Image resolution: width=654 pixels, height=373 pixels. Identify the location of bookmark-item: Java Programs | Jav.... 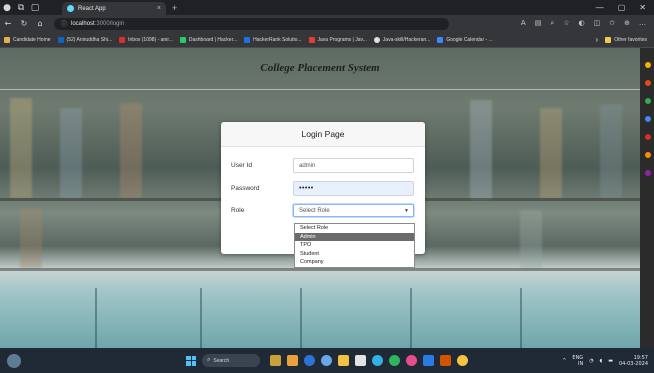
(337, 39).